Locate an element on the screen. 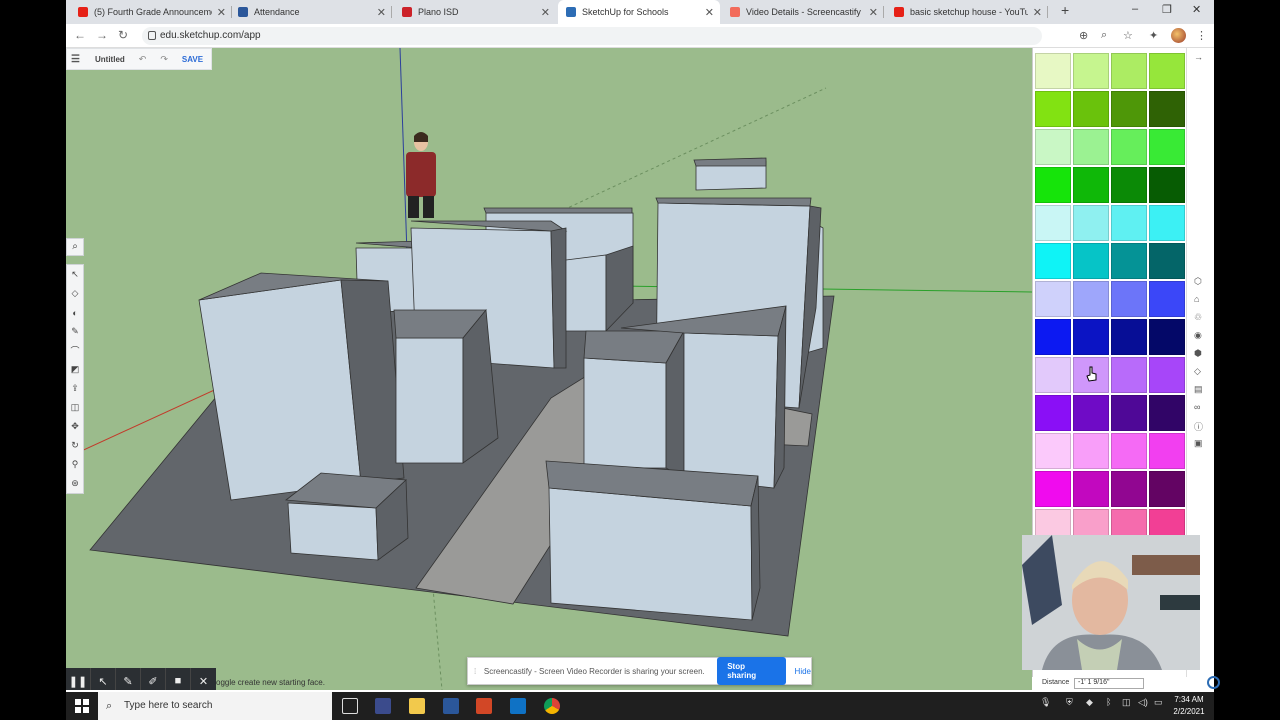  rectangle-tool-icon: ◩ is located at coordinates (75, 369).